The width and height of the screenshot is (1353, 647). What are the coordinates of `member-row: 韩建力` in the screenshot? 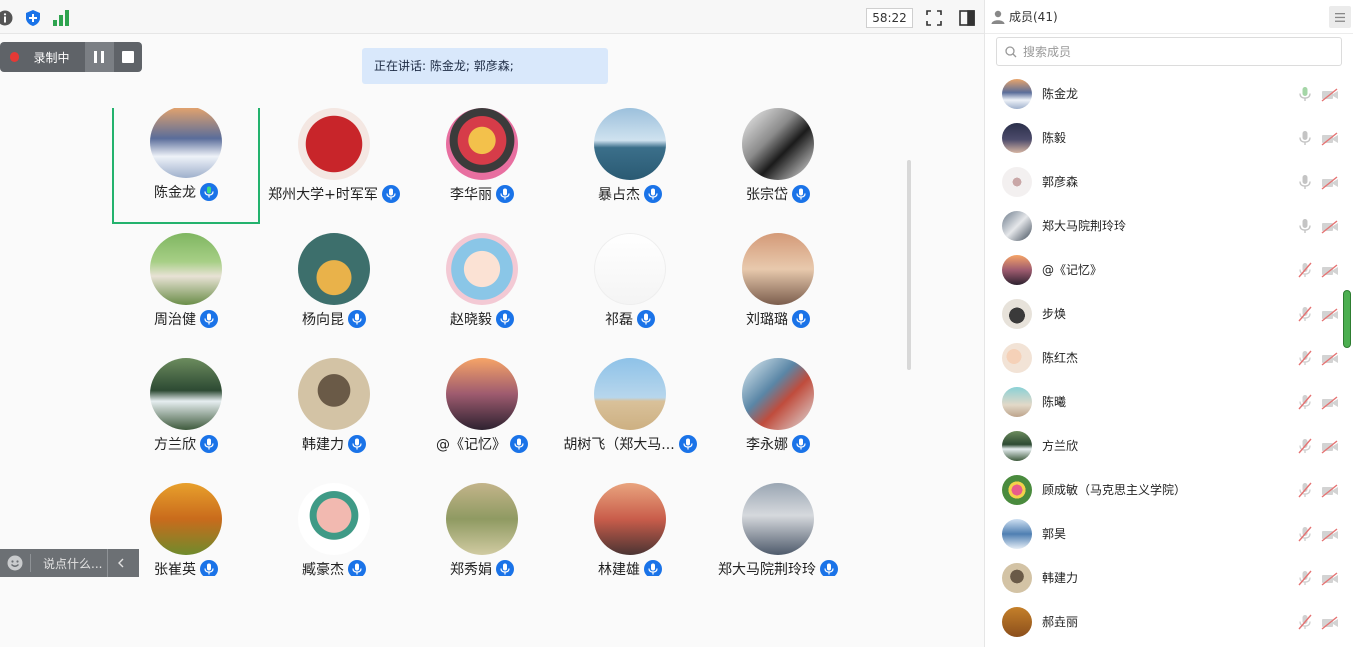 It's located at (1169, 578).